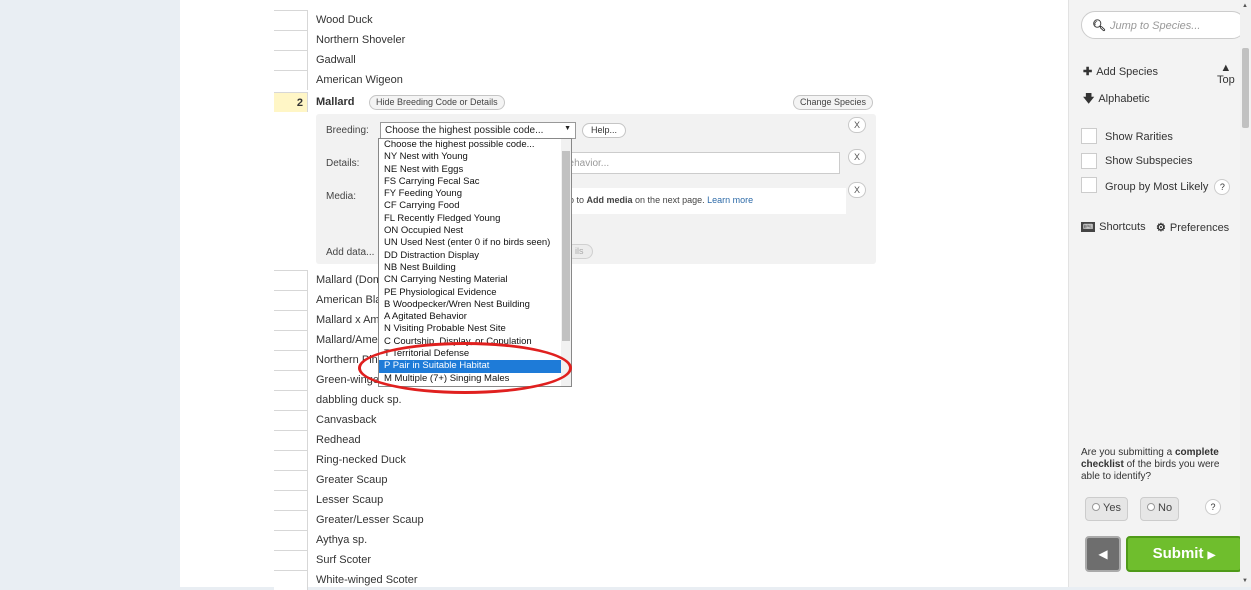 The image size is (1251, 590). Describe the element at coordinates (338, 440) in the screenshot. I see `species-name: Redhead` at that location.